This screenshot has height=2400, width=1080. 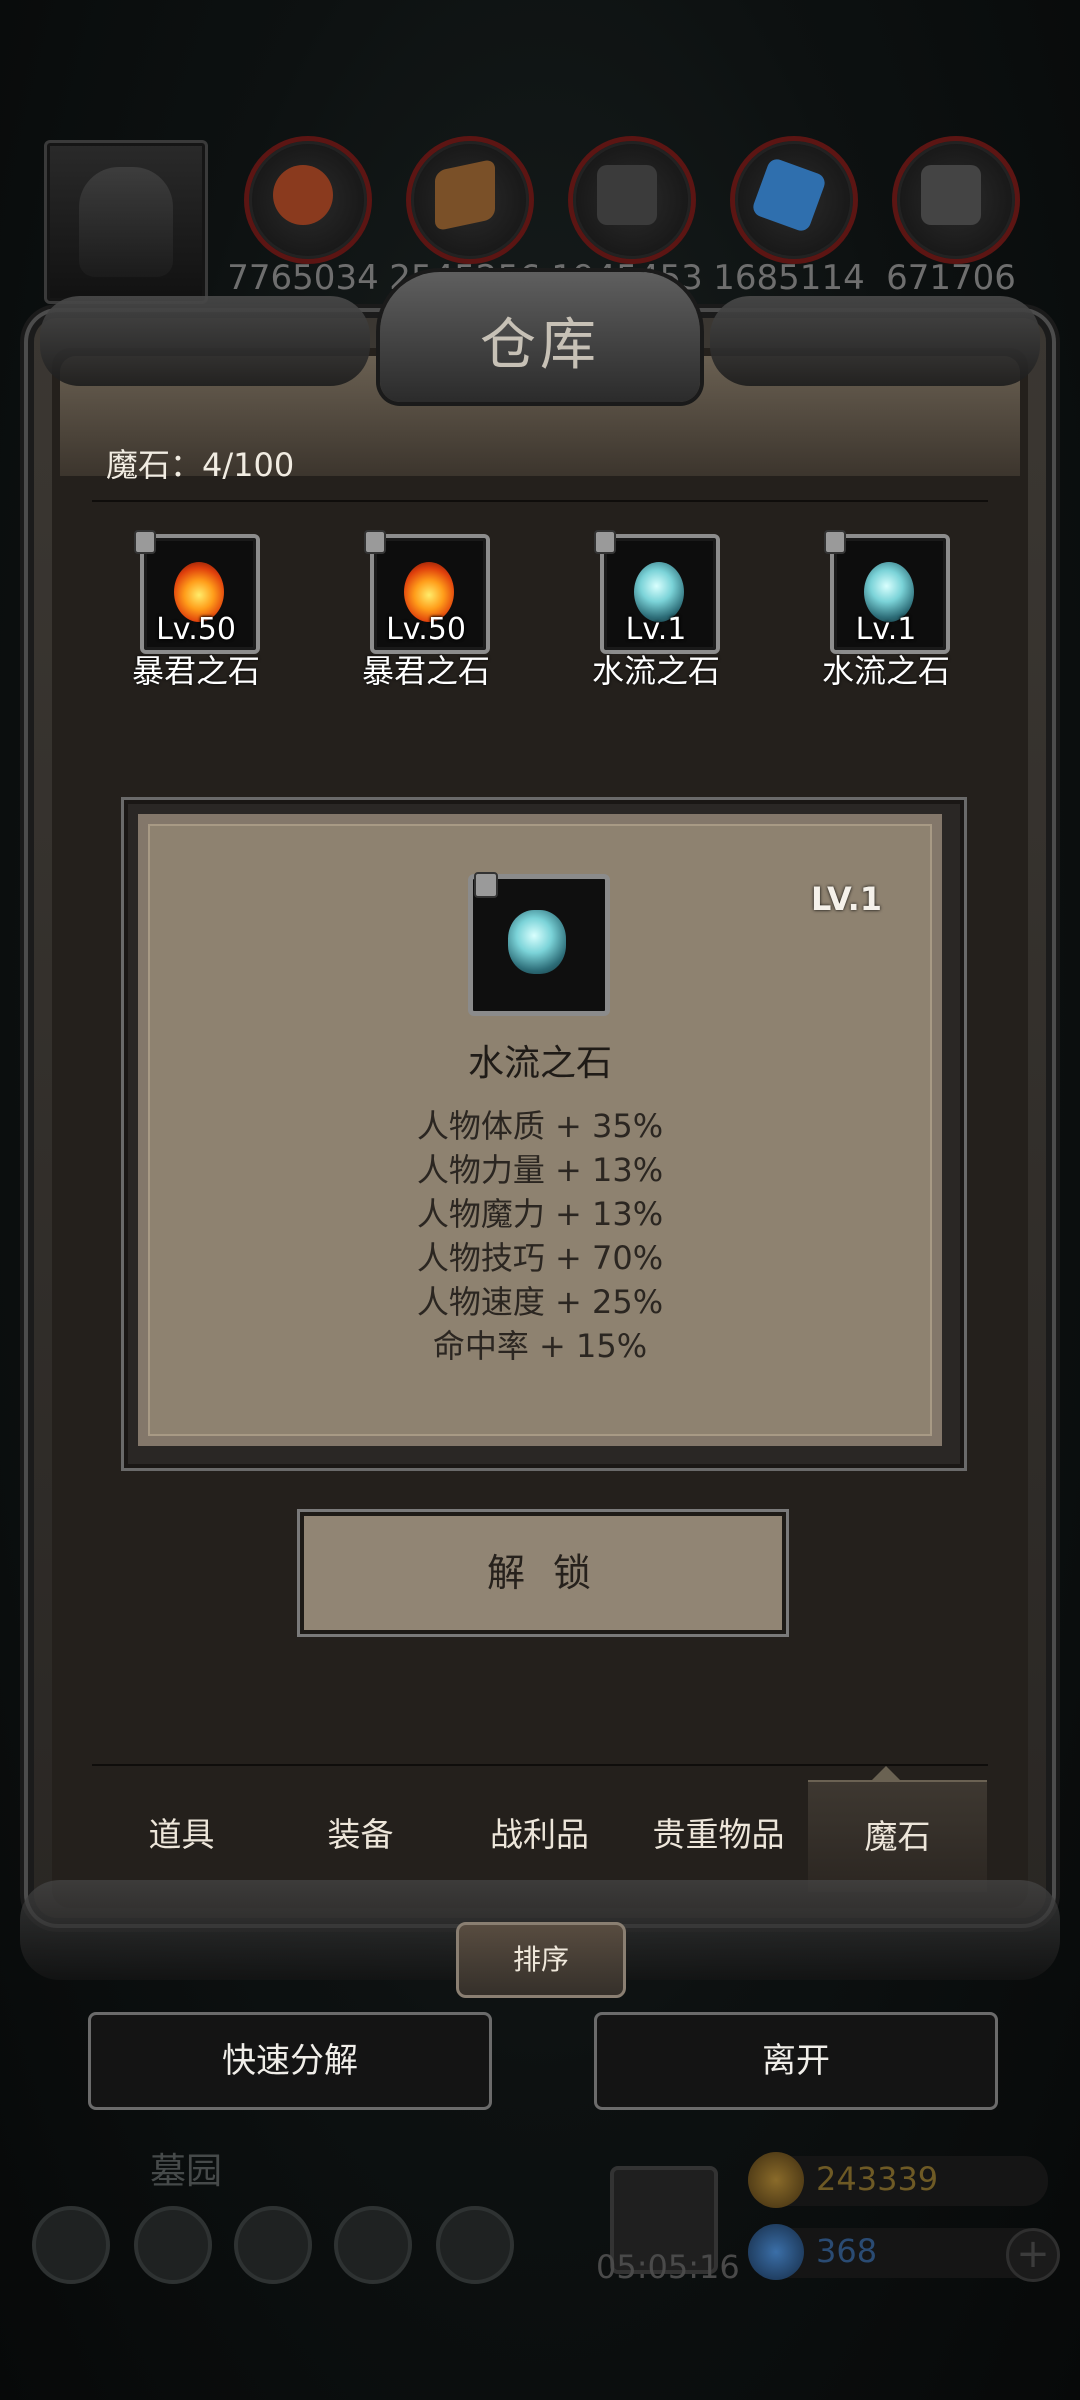 What do you see at coordinates (540, 1126) in the screenshot?
I see `stat-line: 人物体质 + 35%` at bounding box center [540, 1126].